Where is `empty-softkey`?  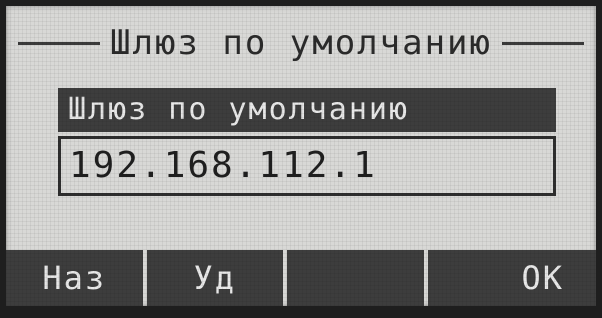 empty-softkey is located at coordinates (355, 278).